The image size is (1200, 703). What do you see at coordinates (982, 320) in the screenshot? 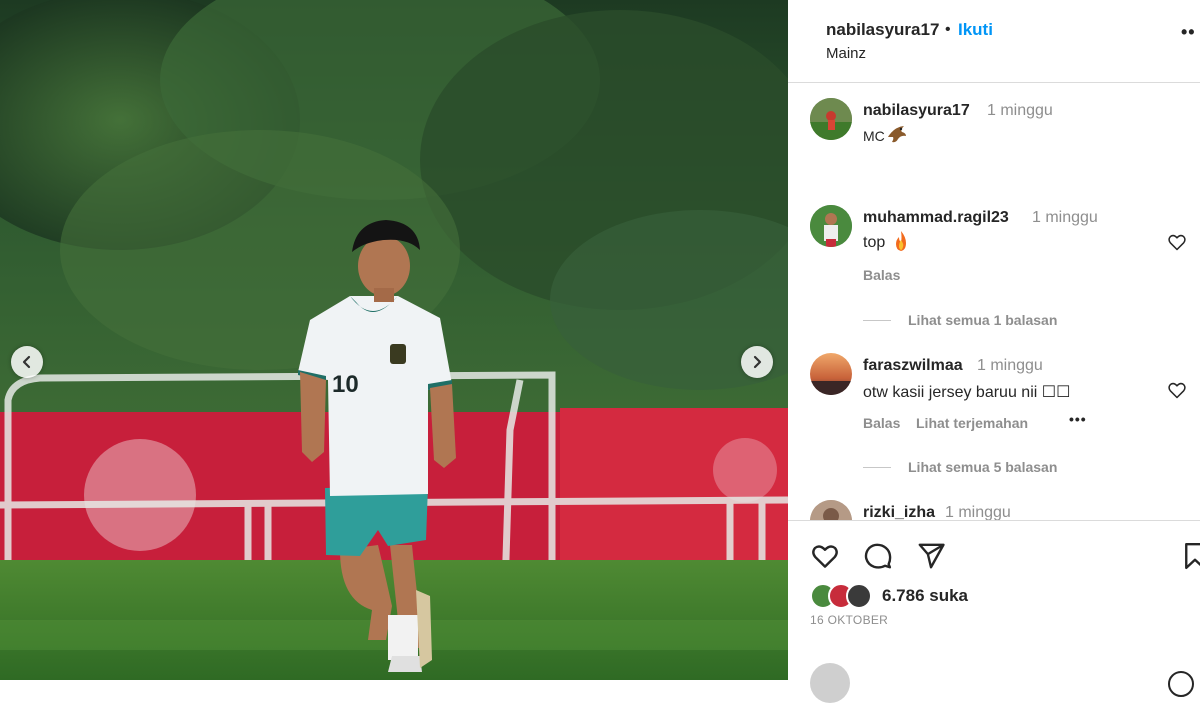
I see `view-replies-button: Lihat semua 1 balasan` at bounding box center [982, 320].